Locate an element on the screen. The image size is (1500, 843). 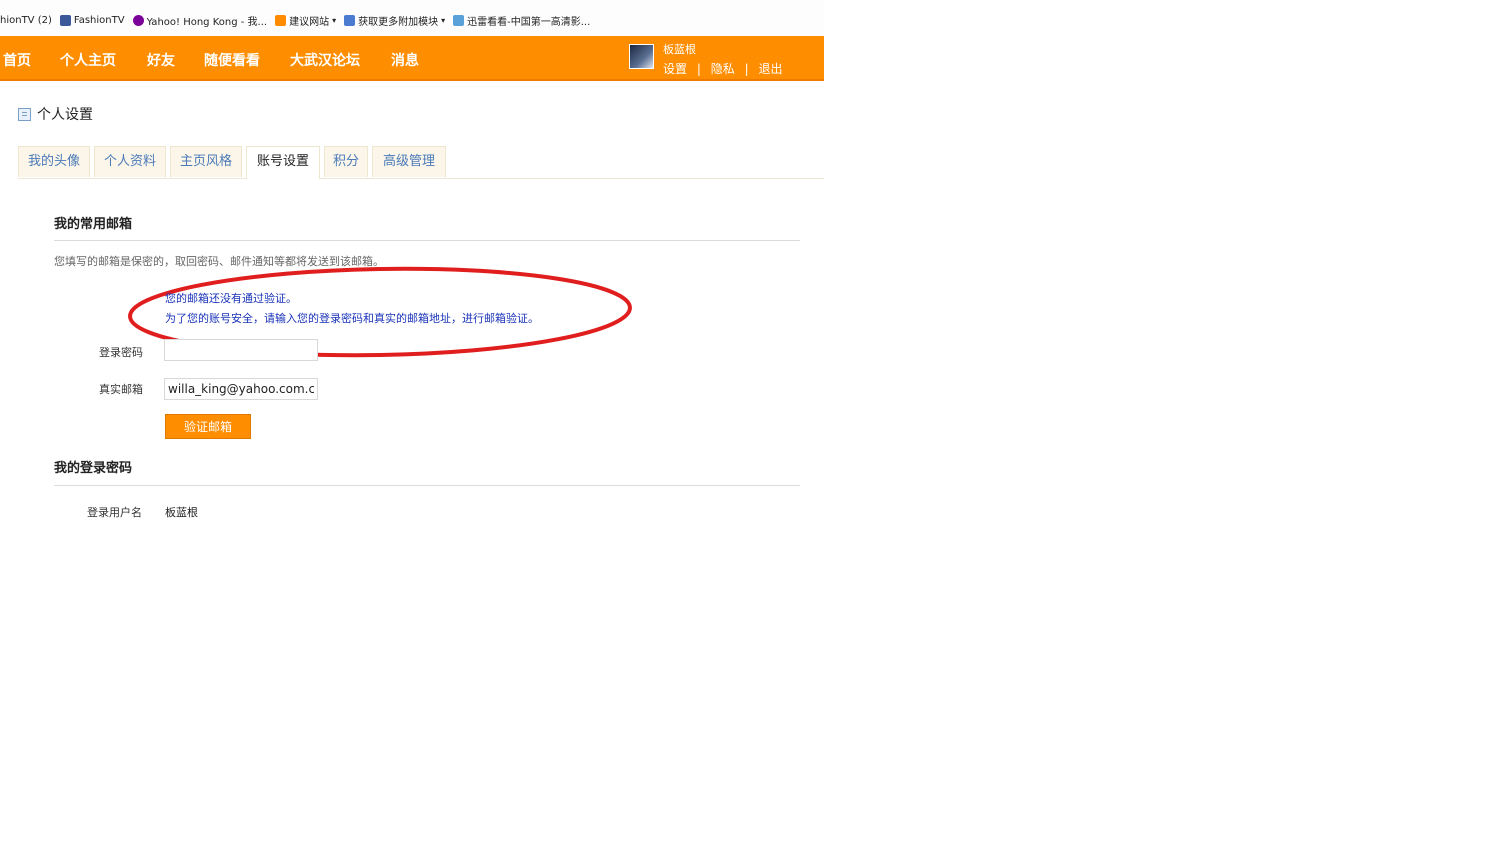
page-title: 个人设置 is located at coordinates (65, 115).